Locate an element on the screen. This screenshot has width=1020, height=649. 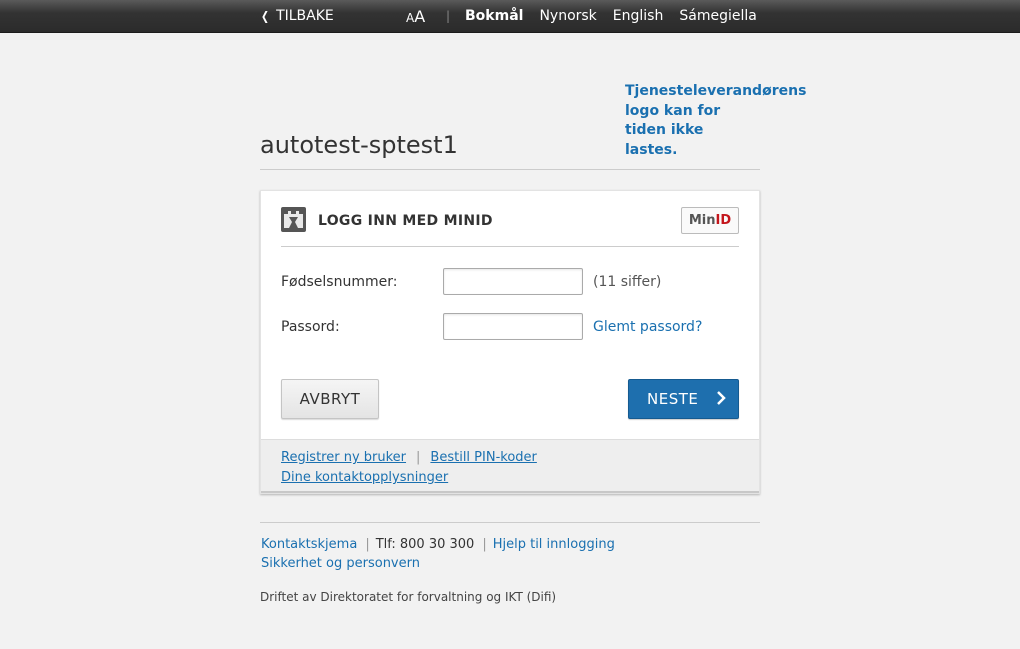
minid-castle-icon is located at coordinates (293, 219).